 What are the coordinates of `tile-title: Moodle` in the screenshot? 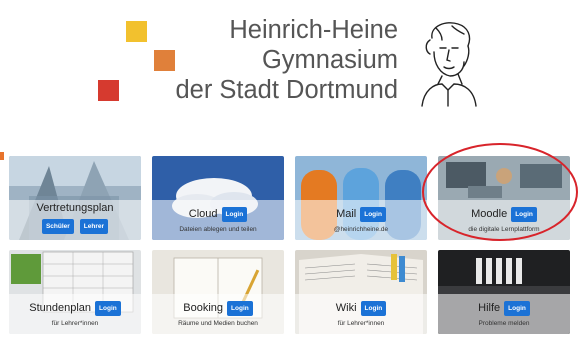 It's located at (489, 214).